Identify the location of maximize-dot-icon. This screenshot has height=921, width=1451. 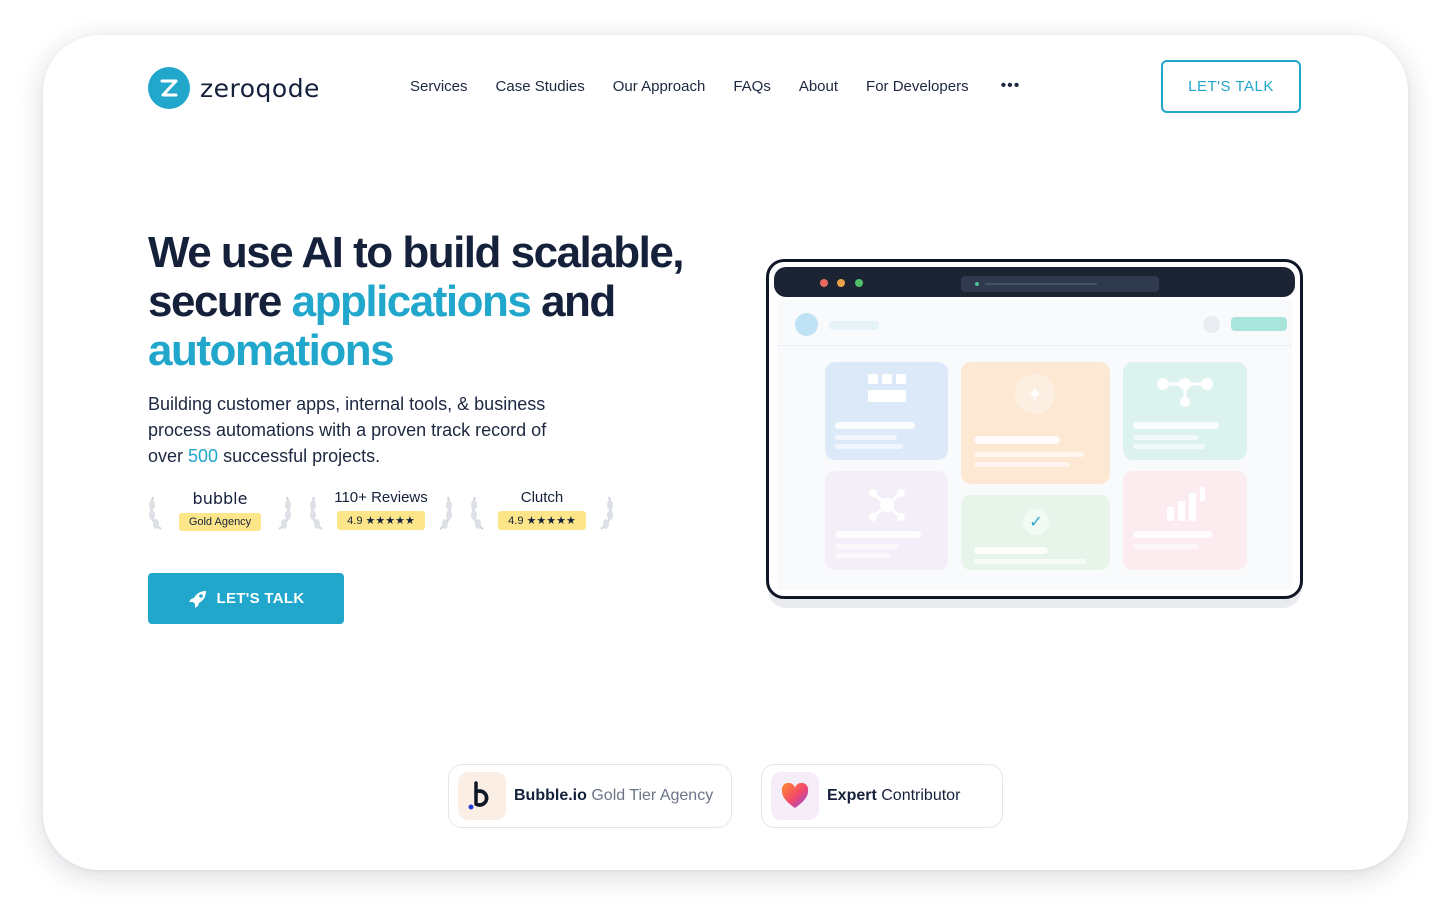
(859, 283).